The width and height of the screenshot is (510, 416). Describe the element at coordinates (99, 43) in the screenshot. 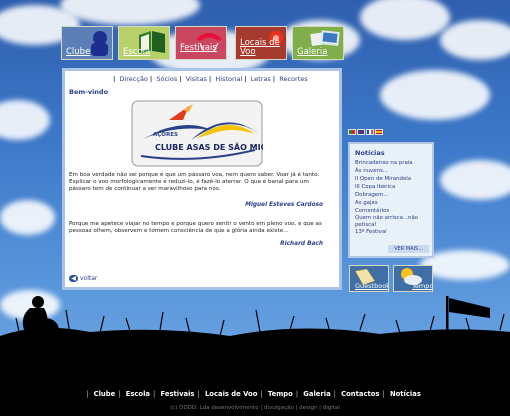

I see `pilot-helmet-icon` at that location.